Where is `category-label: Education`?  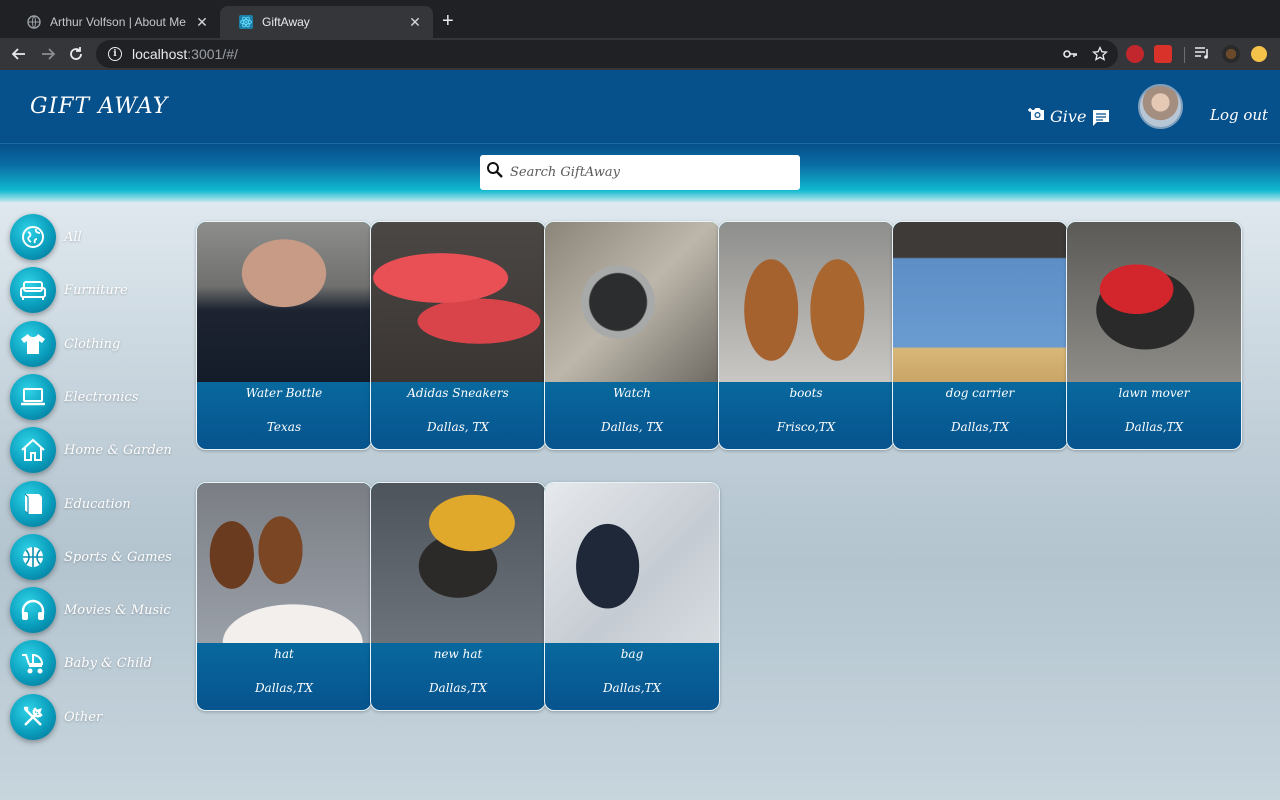
category-label: Education is located at coordinates (97, 504).